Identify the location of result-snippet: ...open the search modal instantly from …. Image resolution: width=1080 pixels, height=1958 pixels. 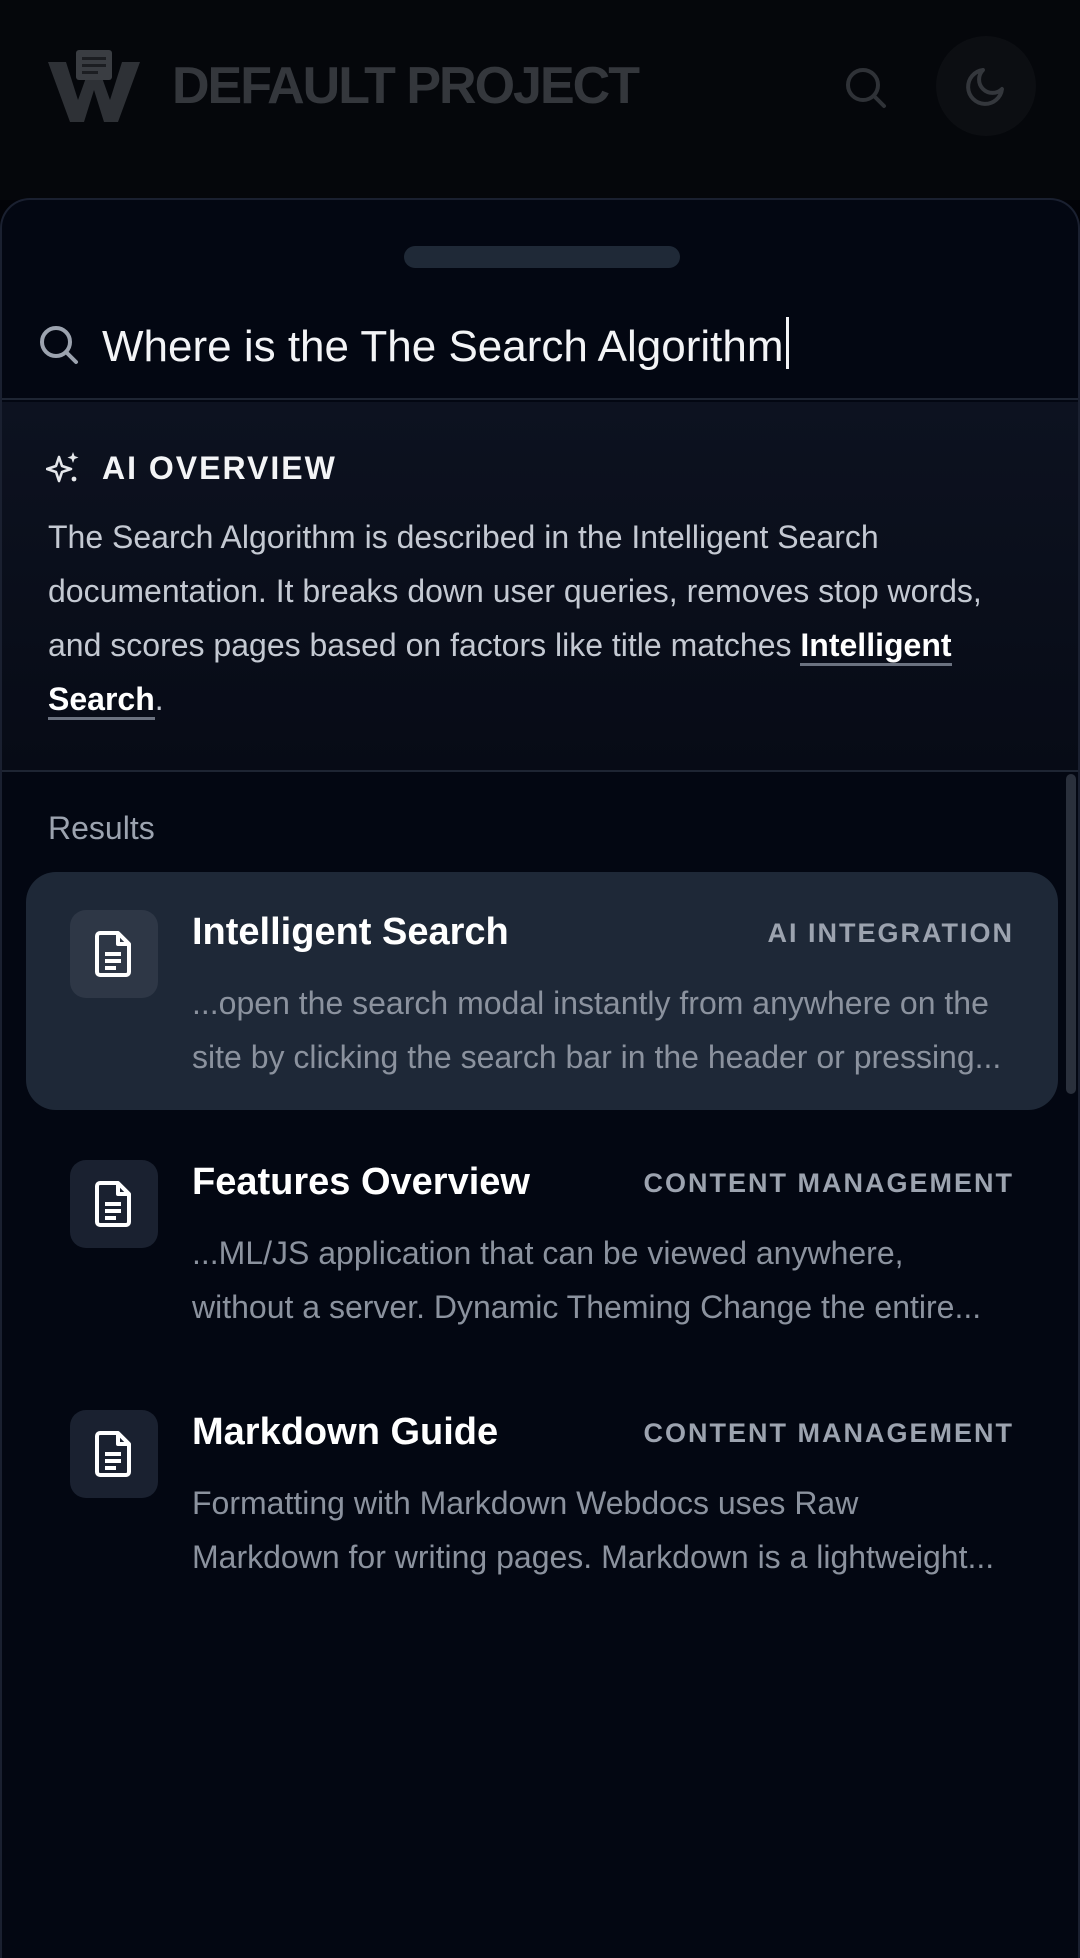
(597, 1030).